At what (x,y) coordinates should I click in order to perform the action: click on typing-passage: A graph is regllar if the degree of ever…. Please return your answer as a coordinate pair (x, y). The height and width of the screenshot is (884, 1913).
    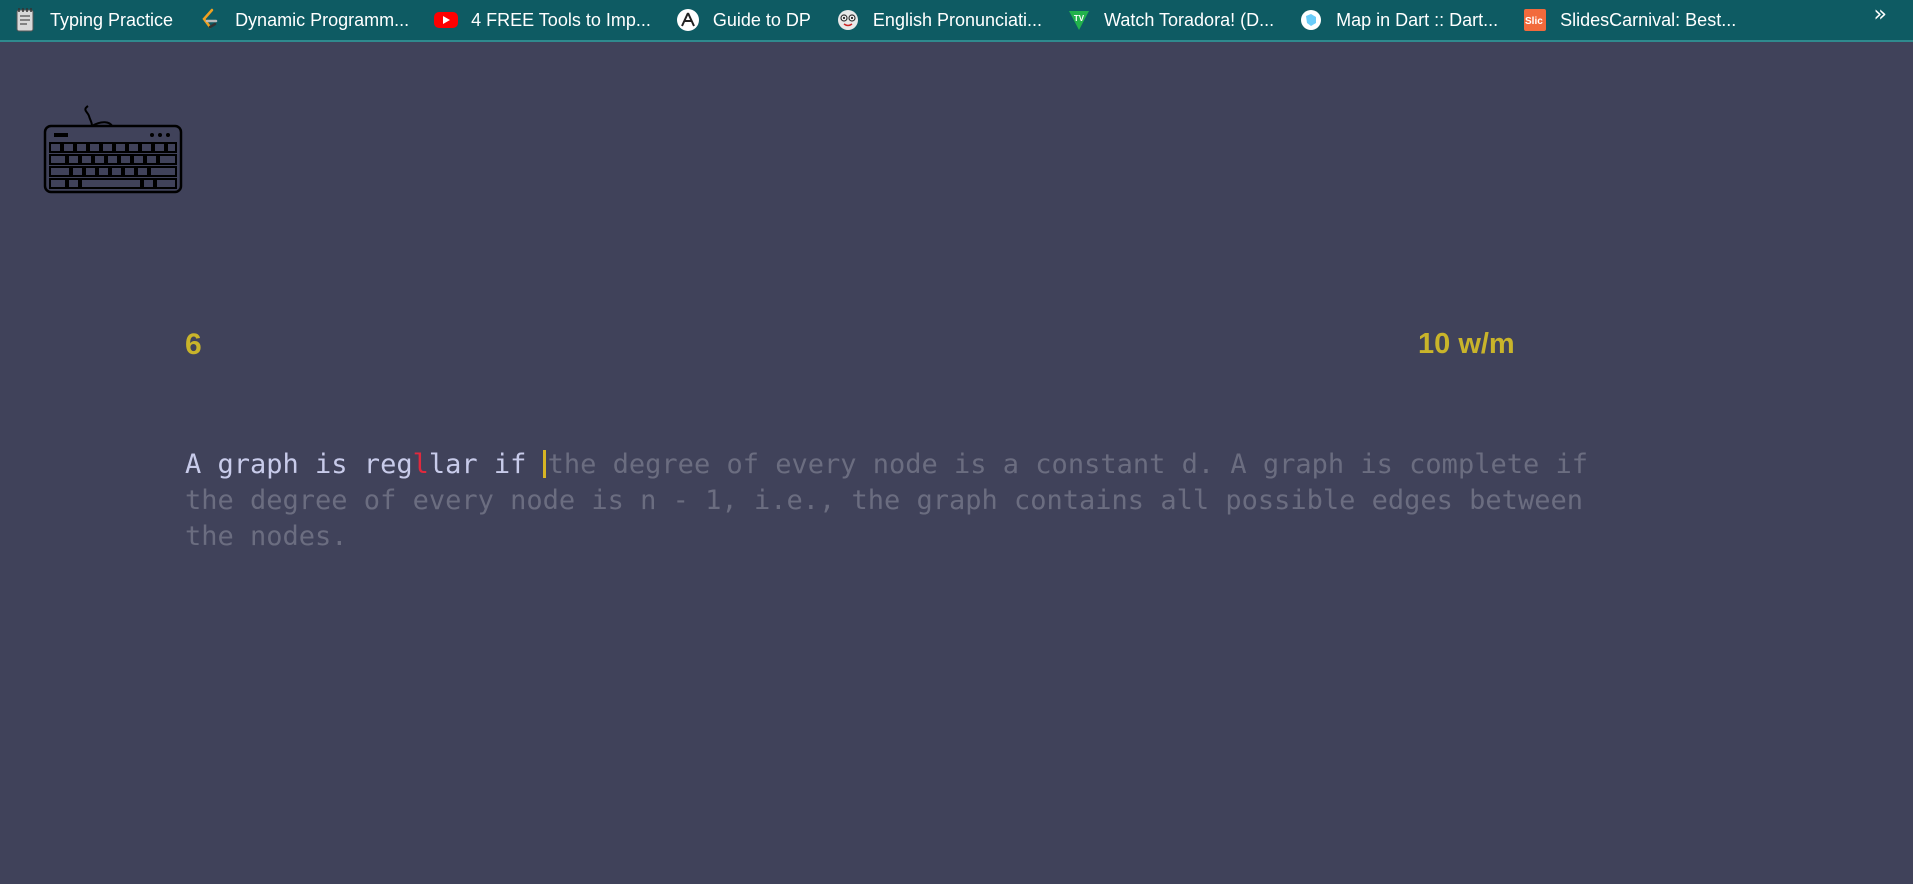
    Looking at the image, I should click on (900, 501).